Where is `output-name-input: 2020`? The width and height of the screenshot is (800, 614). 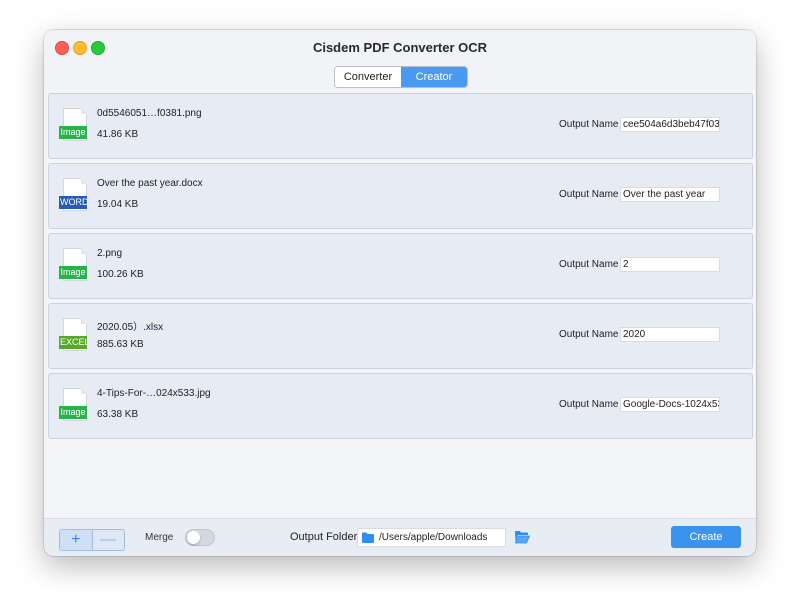 output-name-input: 2020 is located at coordinates (670, 334).